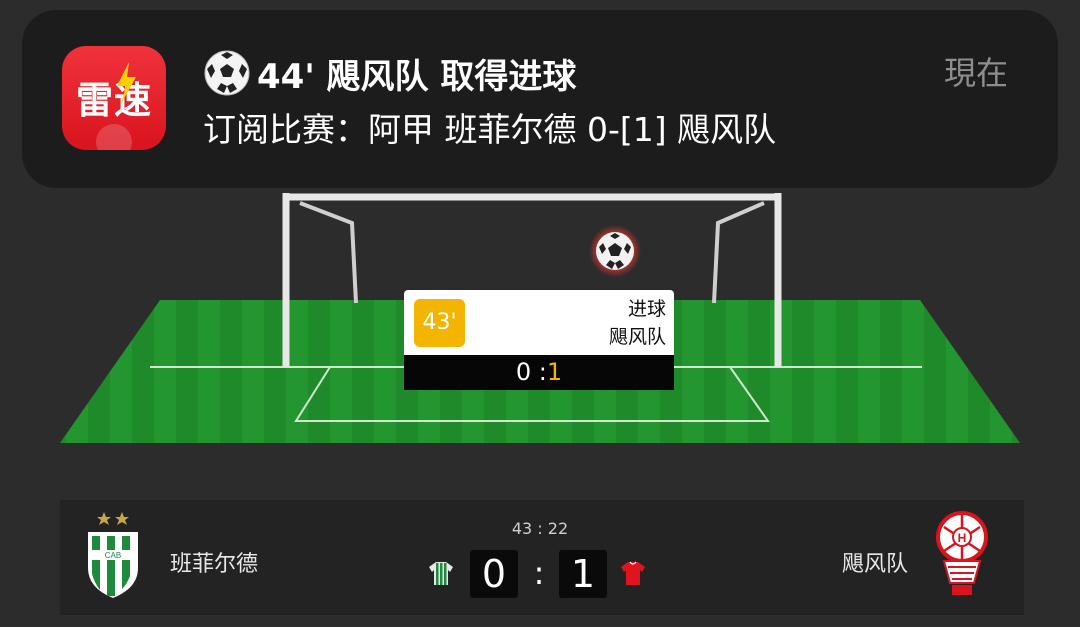 This screenshot has height=627, width=1080. What do you see at coordinates (875, 562) in the screenshot?
I see `away-team-name: 飓风队` at bounding box center [875, 562].